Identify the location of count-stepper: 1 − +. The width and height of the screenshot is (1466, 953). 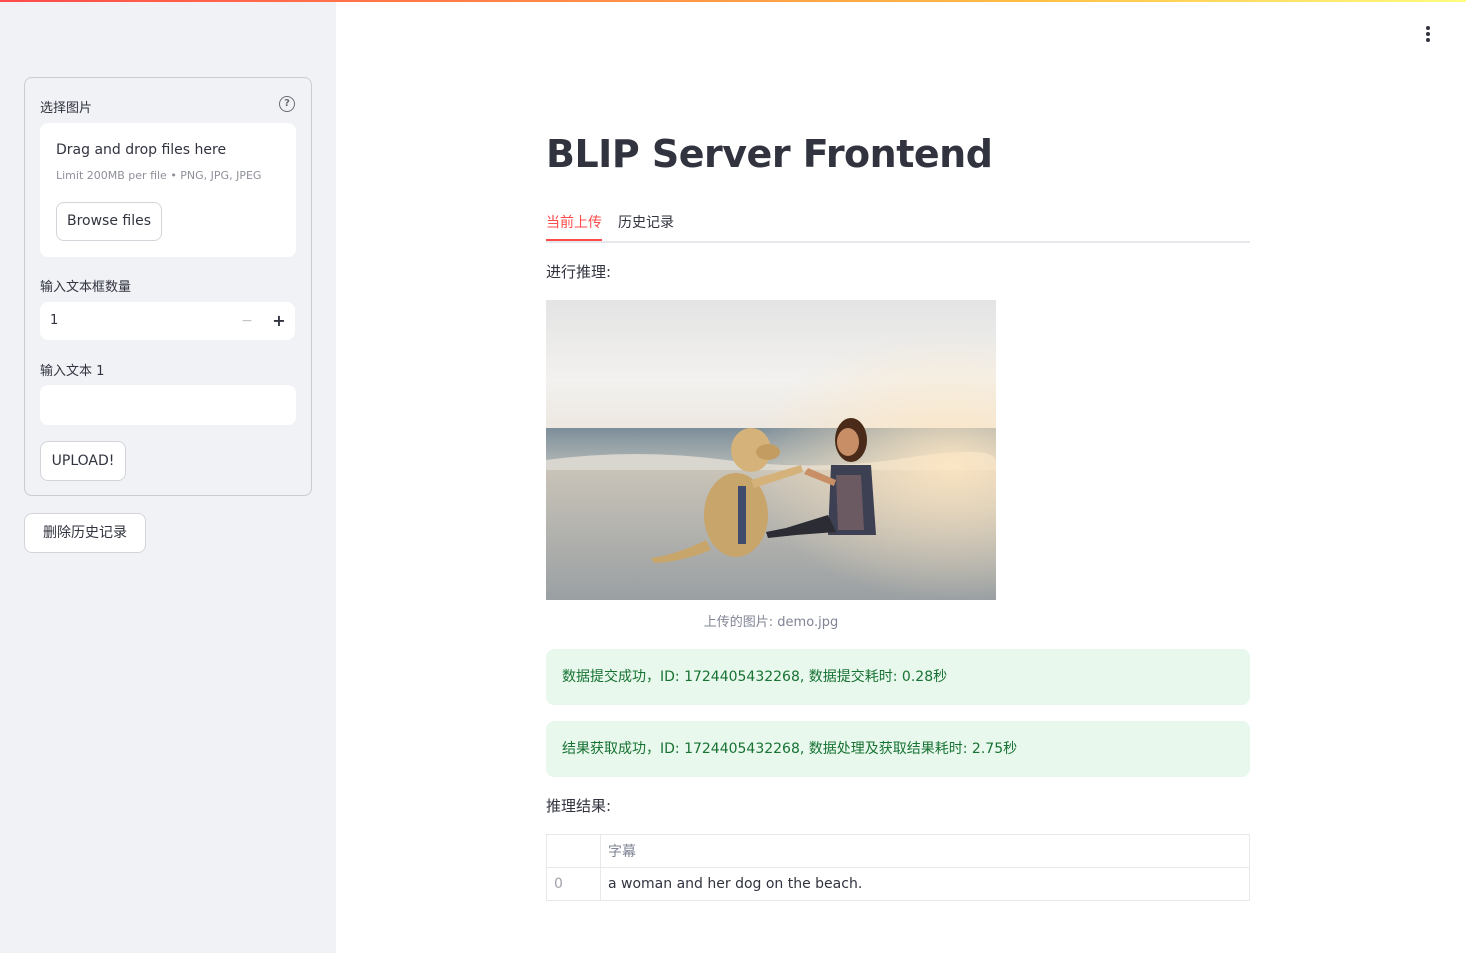
(167, 321).